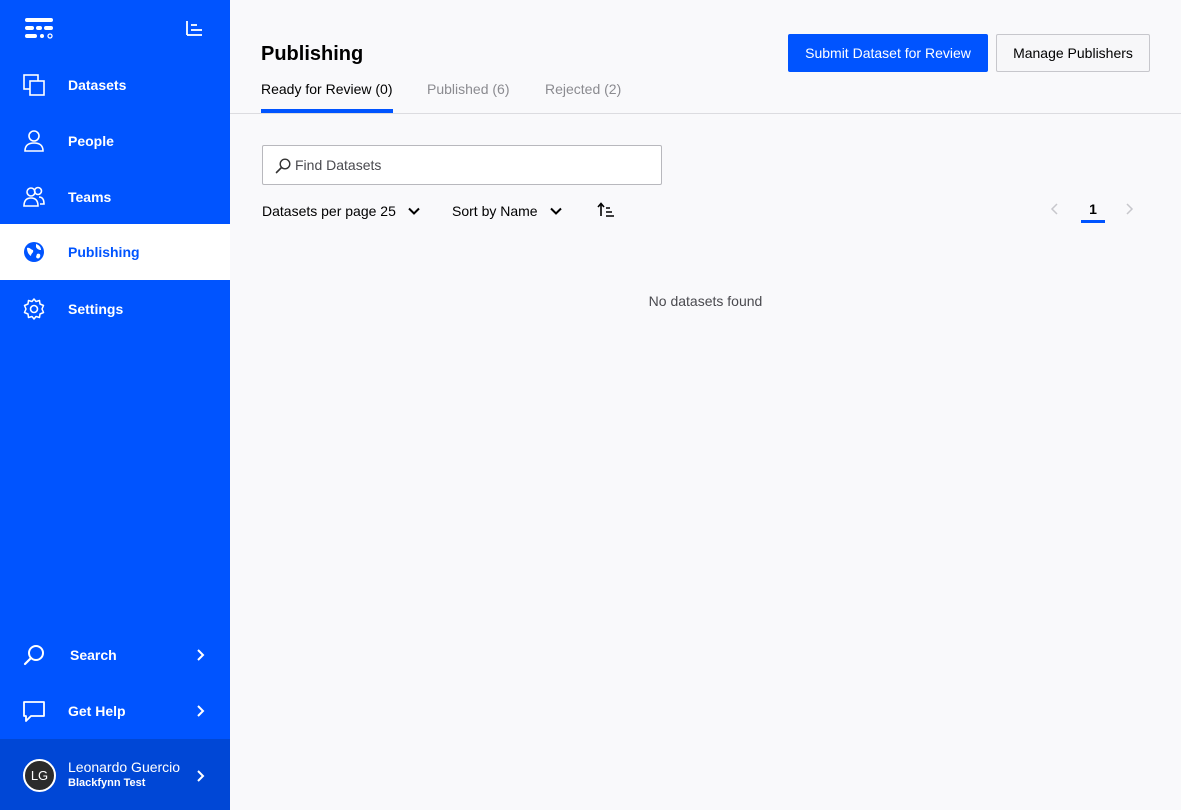 The image size is (1181, 810). Describe the element at coordinates (97, 711) in the screenshot. I see `sidebar-item-label: Get Help` at that location.